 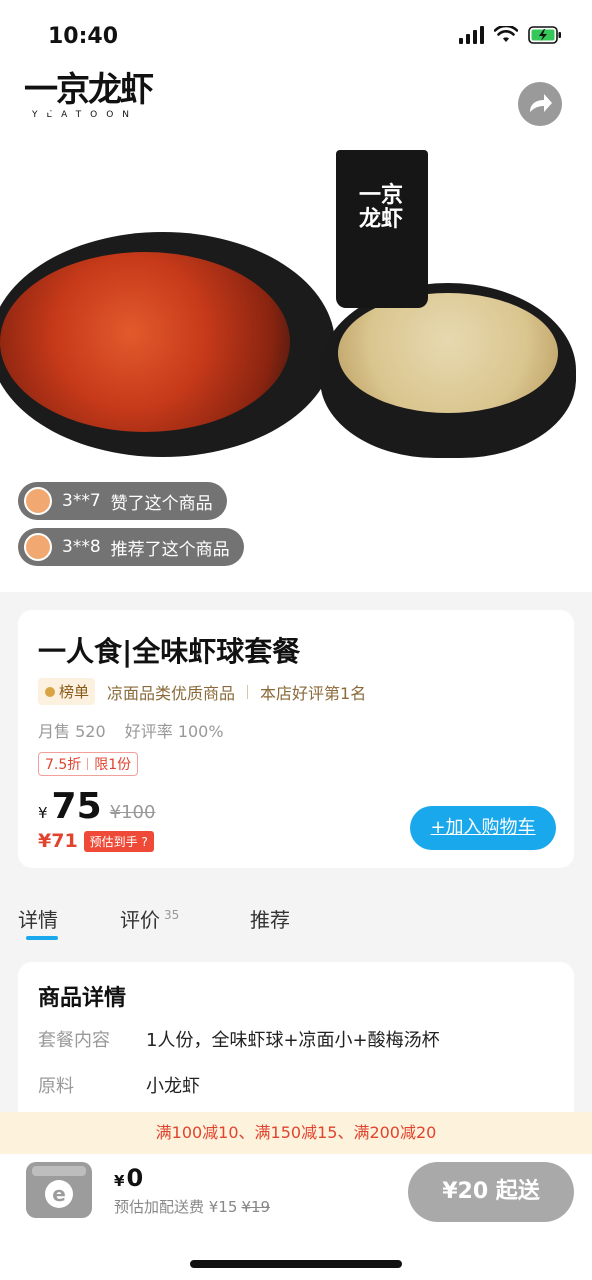 What do you see at coordinates (296, 1133) in the screenshot?
I see `promo-banner: 满100减10、满150减15、满200减20` at bounding box center [296, 1133].